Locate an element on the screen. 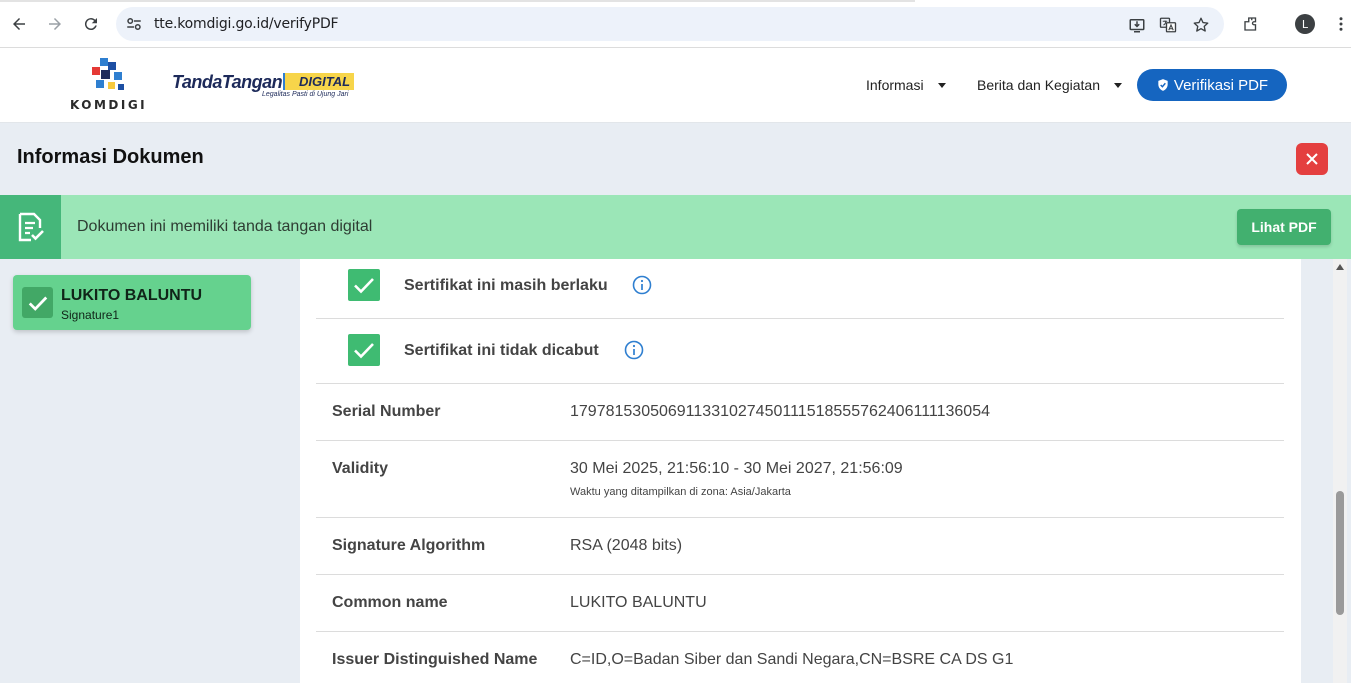  reload-icon is located at coordinates (90, 24).